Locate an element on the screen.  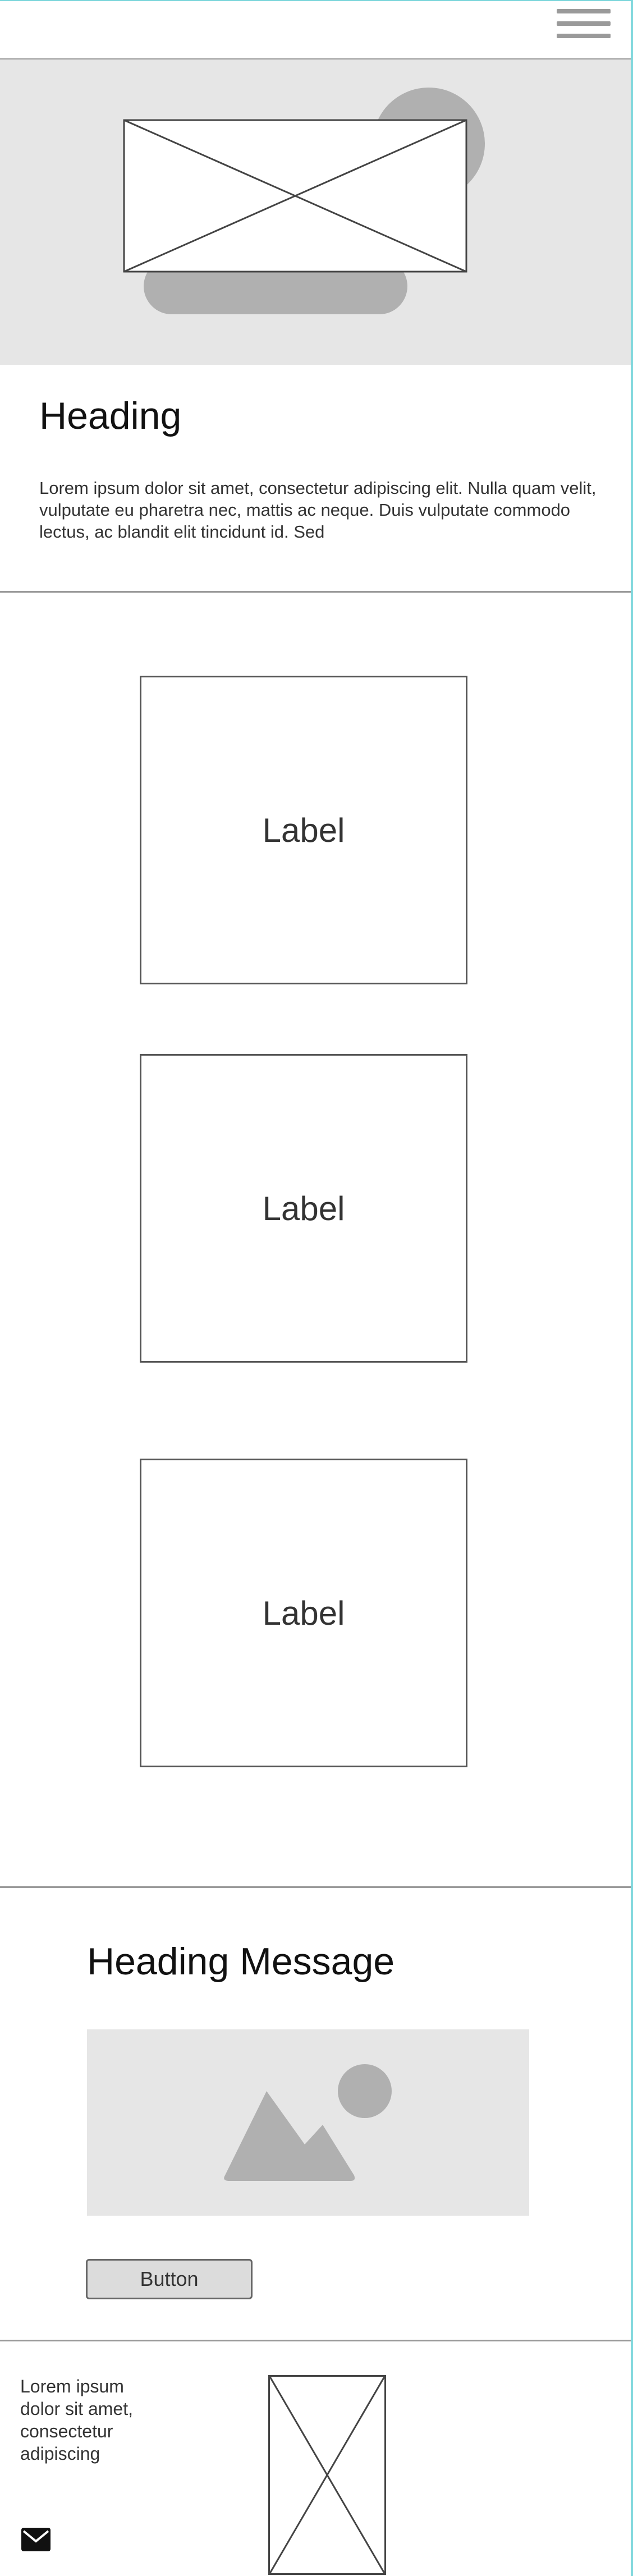
message-heading: Heading Message is located at coordinates (241, 1961).